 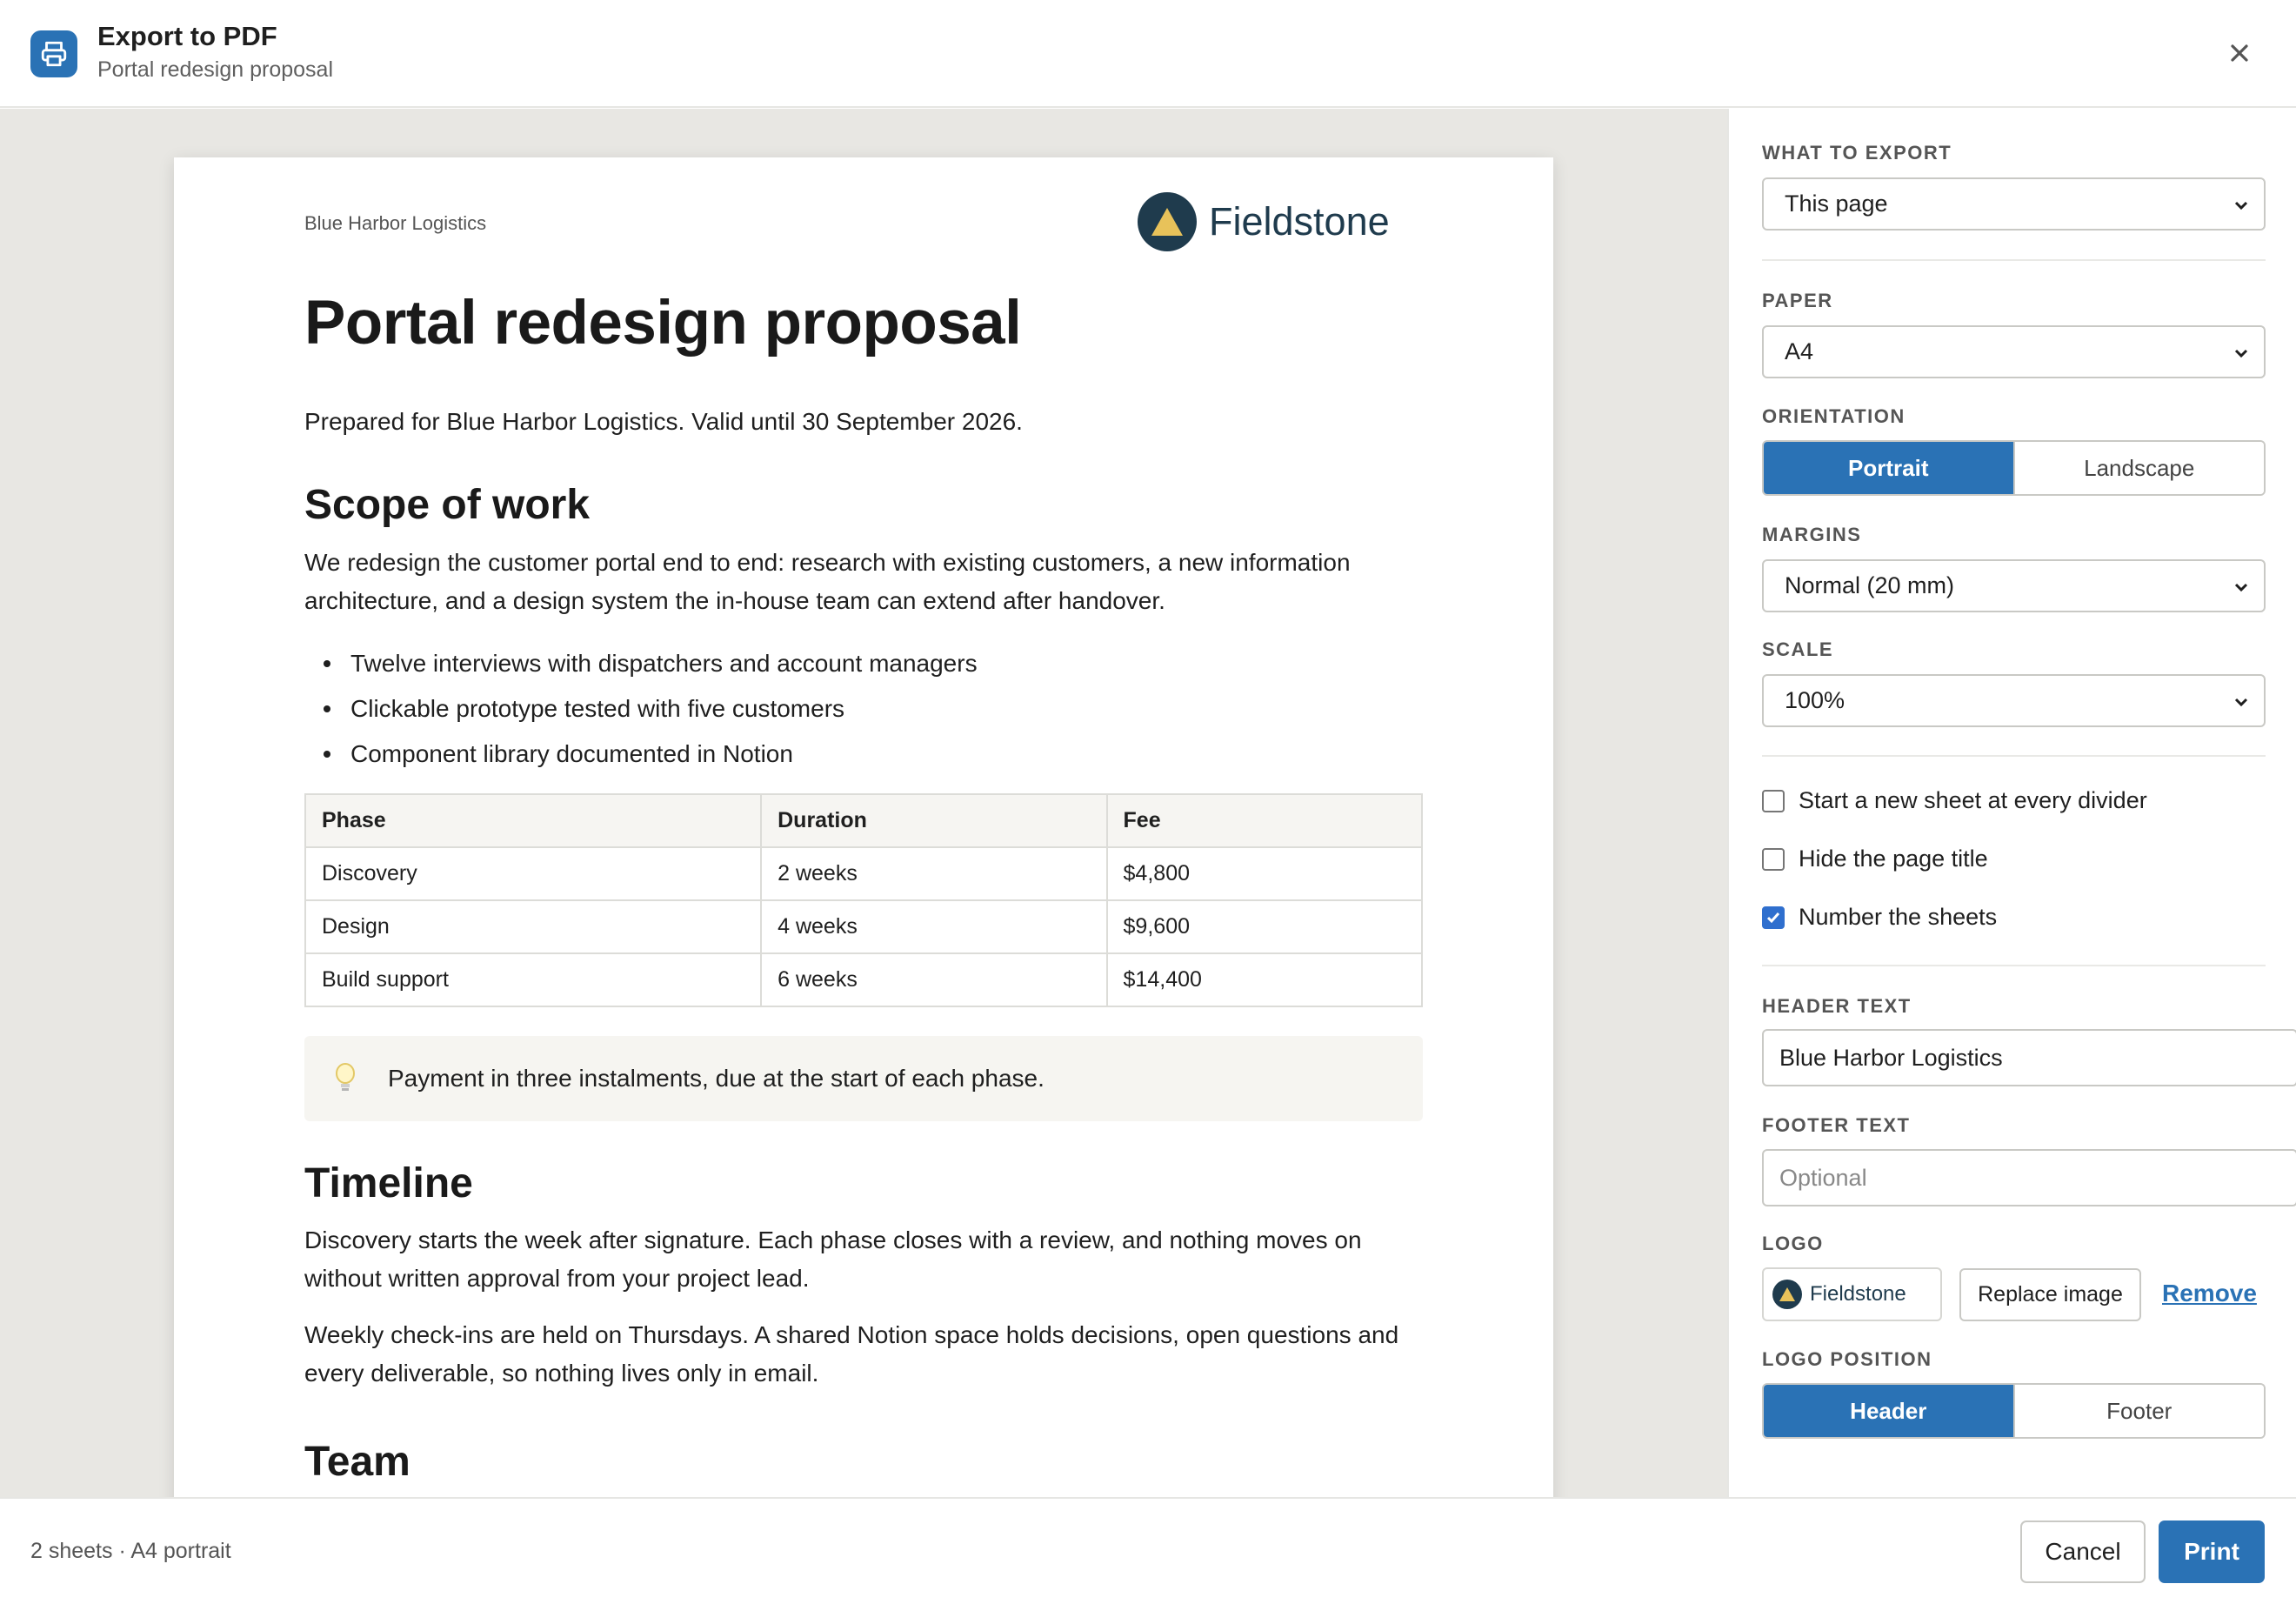 What do you see at coordinates (1894, 858) in the screenshot?
I see `checkbox-label: Hide the page title` at bounding box center [1894, 858].